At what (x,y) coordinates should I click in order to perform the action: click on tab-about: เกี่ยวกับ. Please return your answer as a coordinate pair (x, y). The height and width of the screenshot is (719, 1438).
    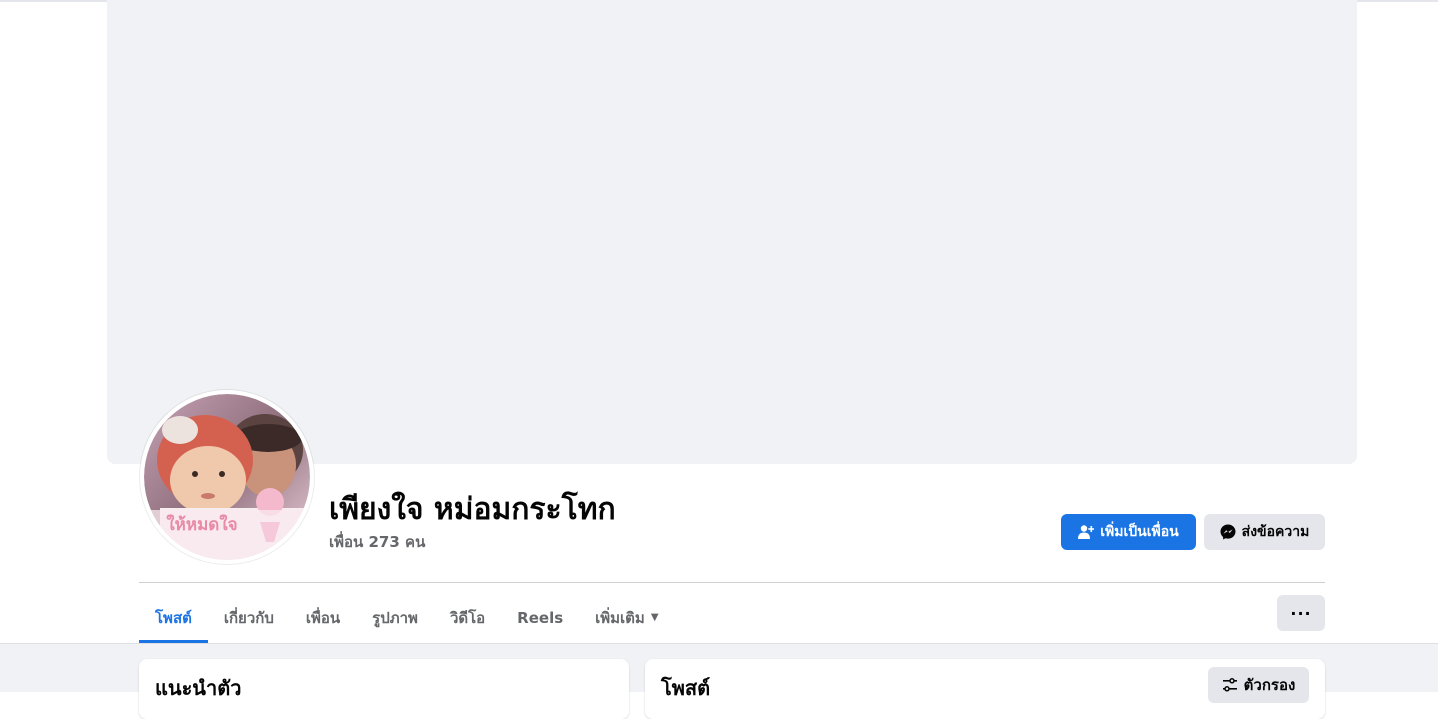
    Looking at the image, I should click on (249, 617).